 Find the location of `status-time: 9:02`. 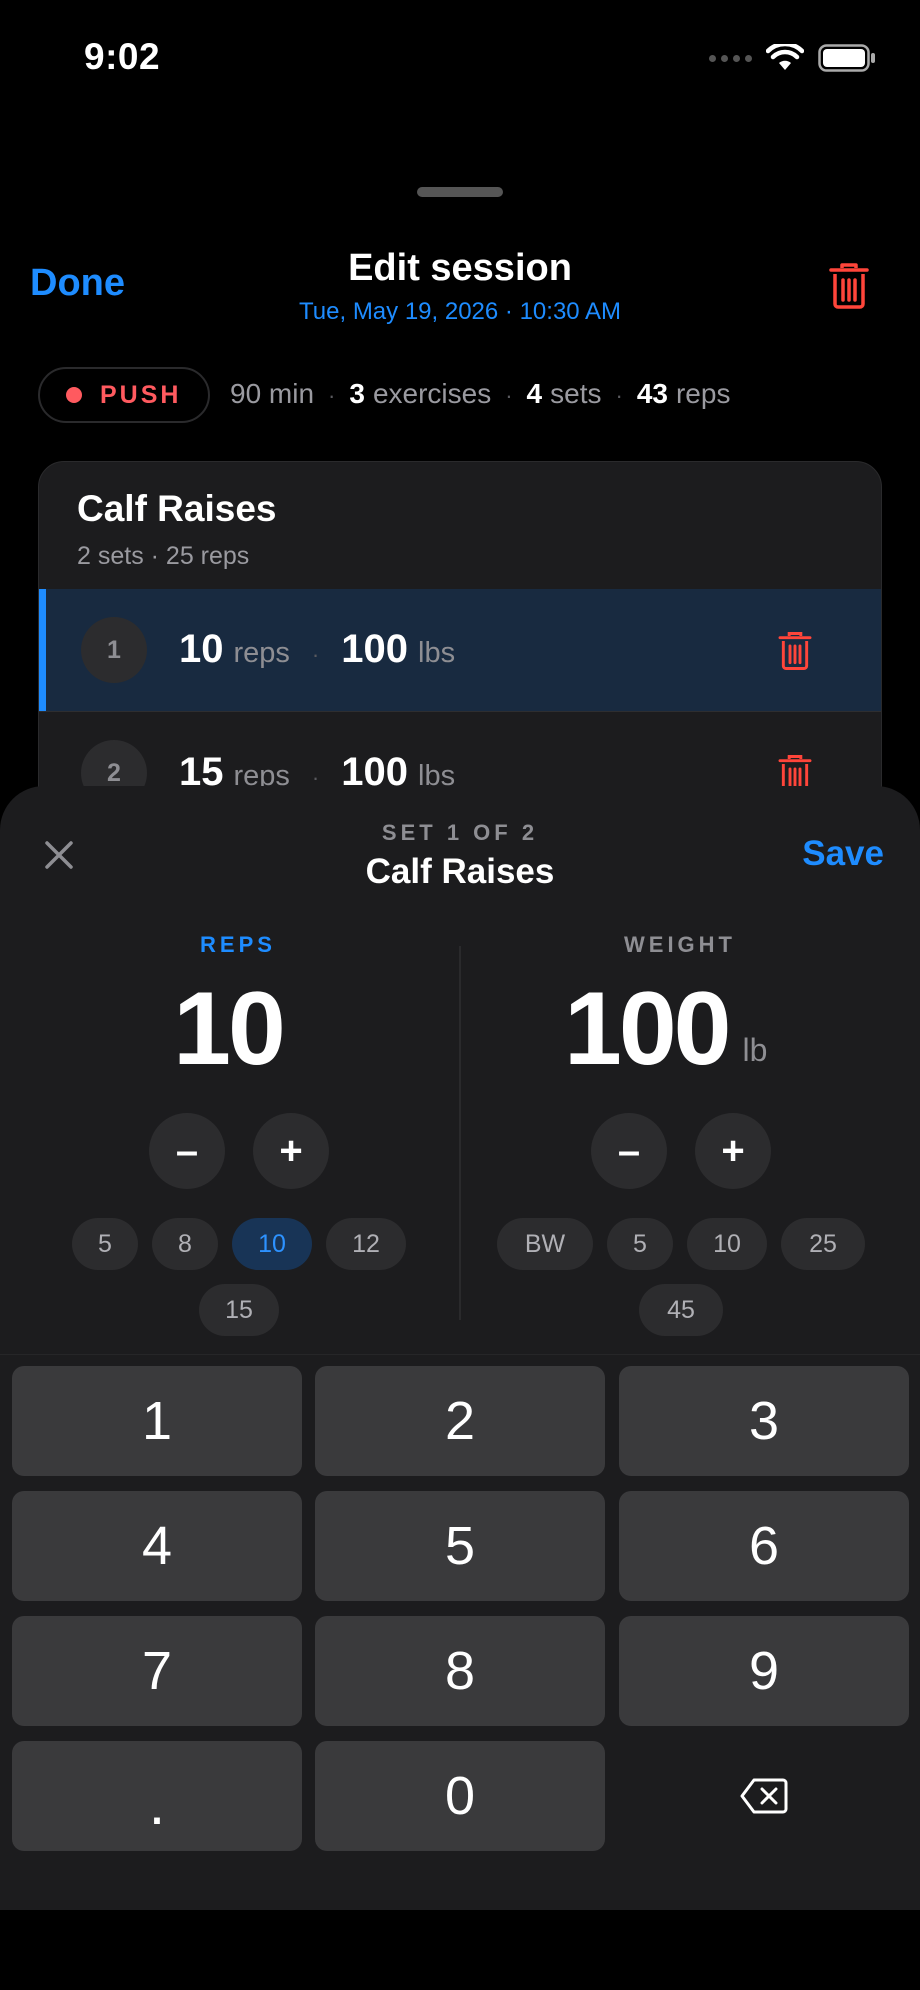

status-time: 9:02 is located at coordinates (122, 56).